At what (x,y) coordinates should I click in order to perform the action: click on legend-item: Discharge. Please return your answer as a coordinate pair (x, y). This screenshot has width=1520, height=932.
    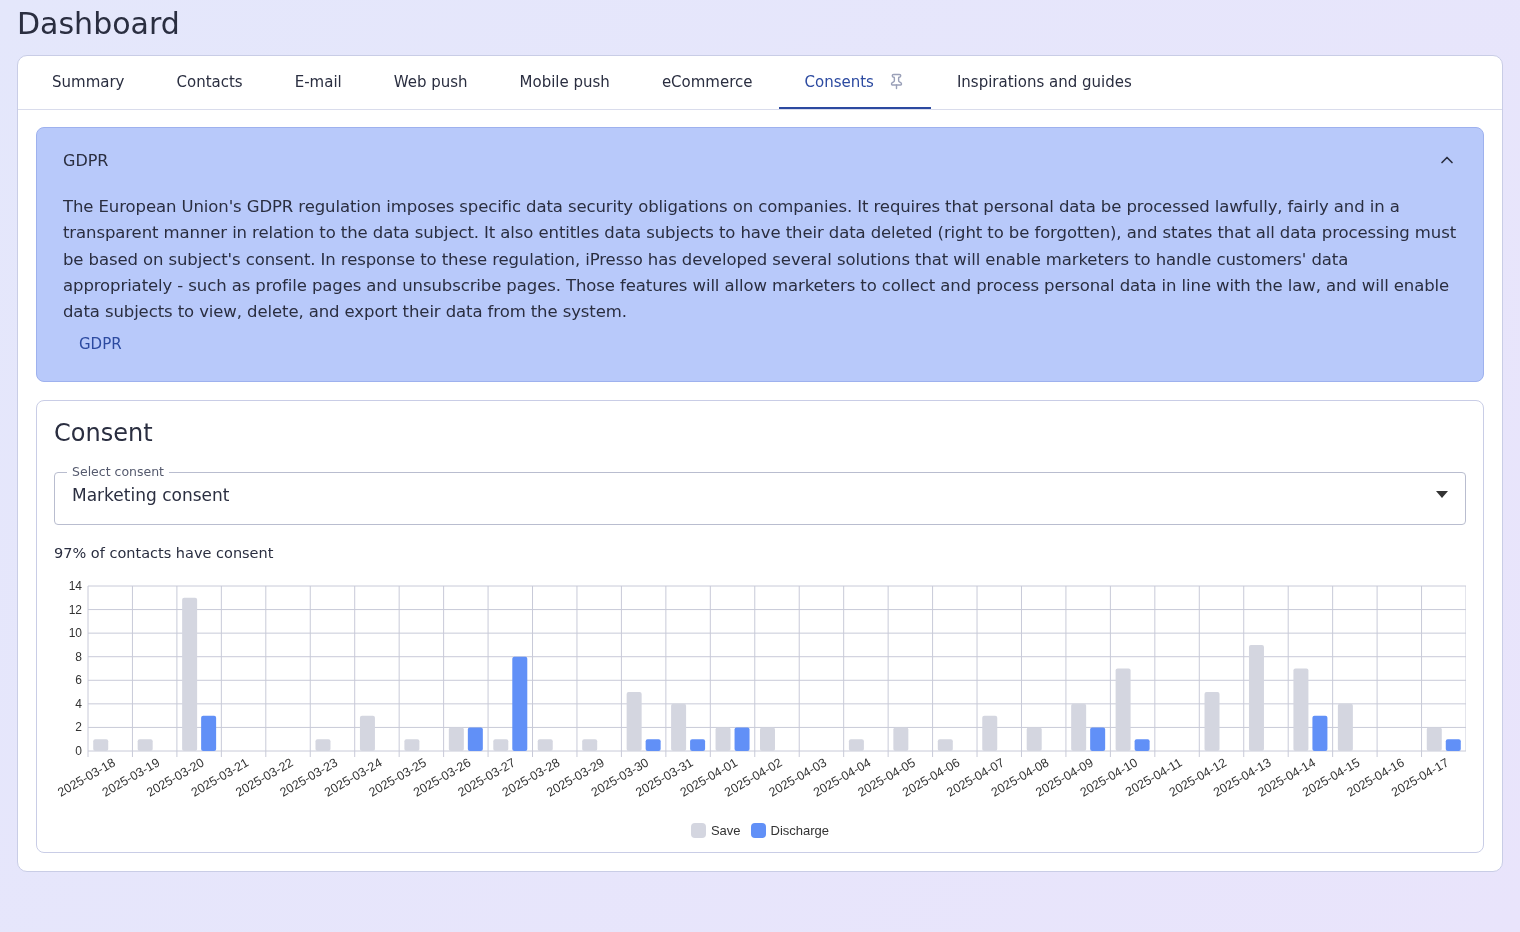
    Looking at the image, I should click on (790, 831).